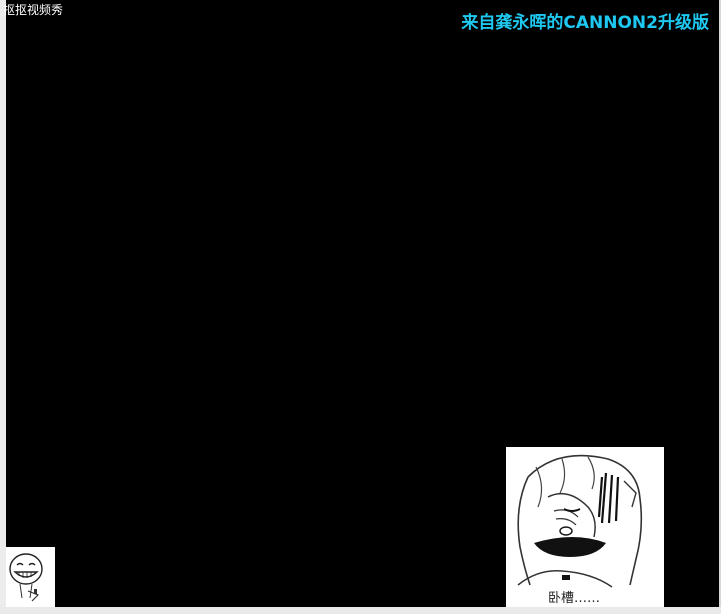 The width and height of the screenshot is (721, 614). What do you see at coordinates (26, 577) in the screenshot?
I see `grinning-face-drawing` at bounding box center [26, 577].